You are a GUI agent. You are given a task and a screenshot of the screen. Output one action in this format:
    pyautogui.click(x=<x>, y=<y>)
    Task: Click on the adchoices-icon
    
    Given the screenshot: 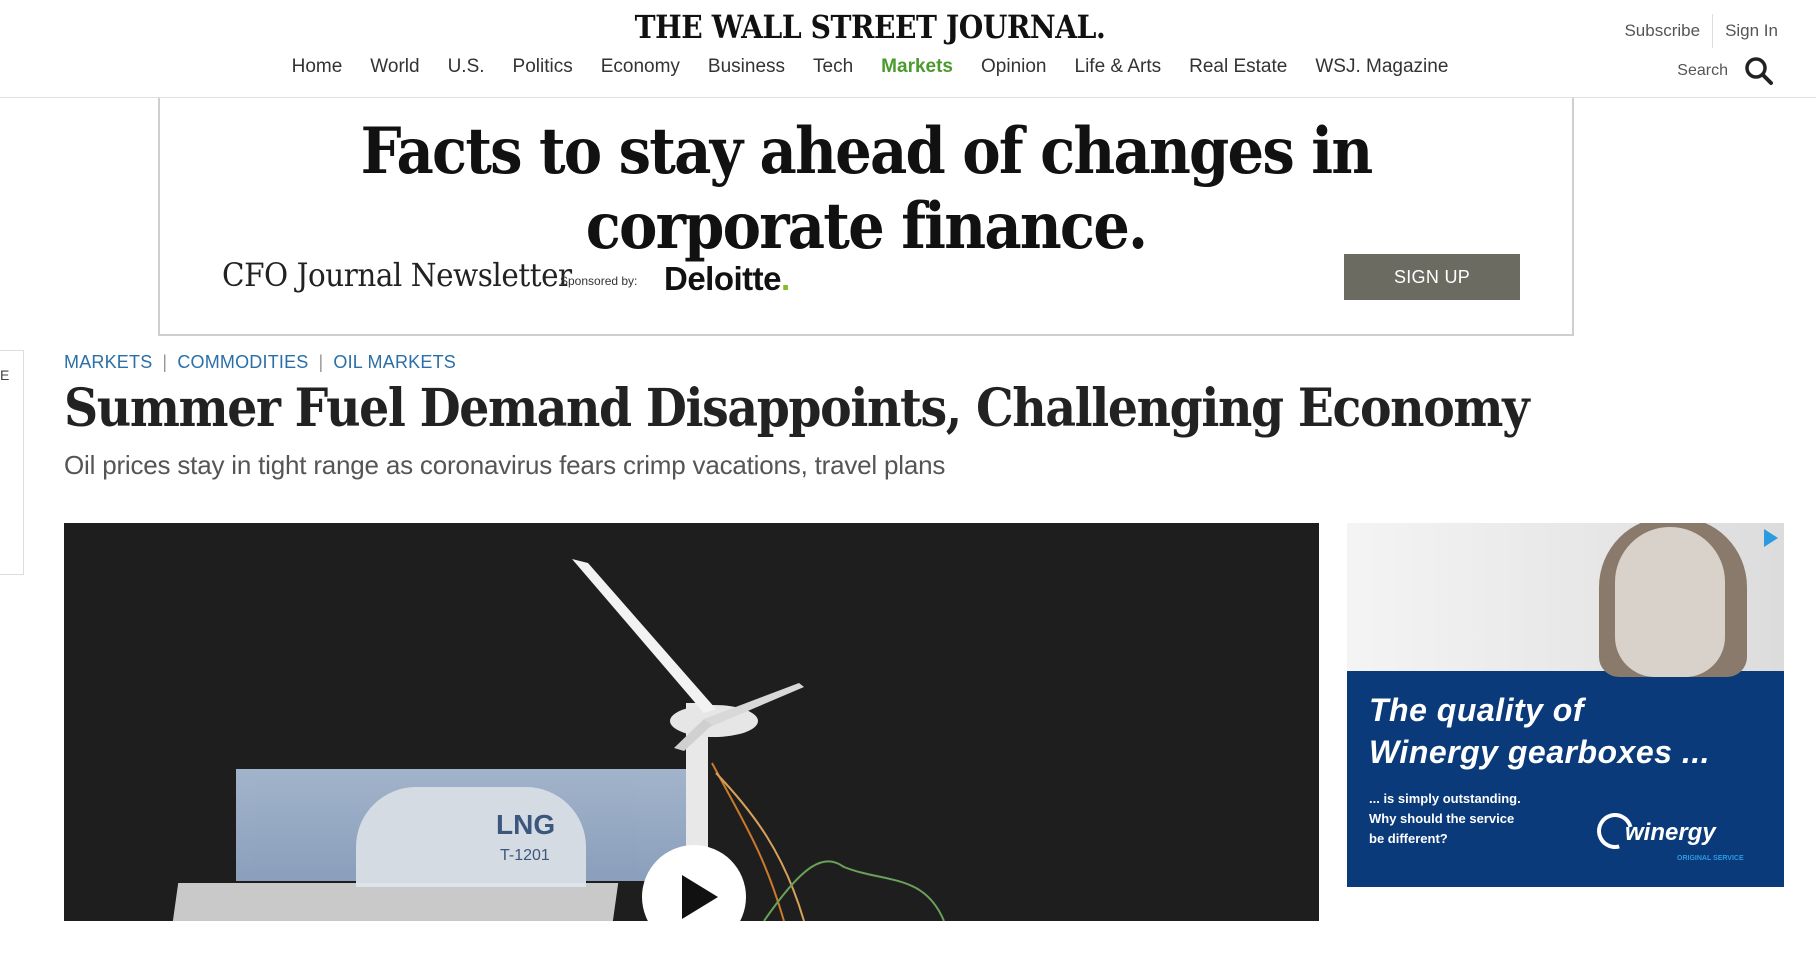 What is the action you would take?
    pyautogui.click(x=1771, y=538)
    